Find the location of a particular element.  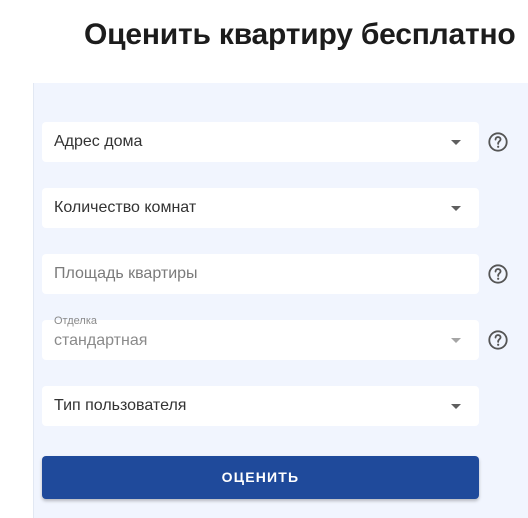

address-select-label: Адрес дома is located at coordinates (98, 141).